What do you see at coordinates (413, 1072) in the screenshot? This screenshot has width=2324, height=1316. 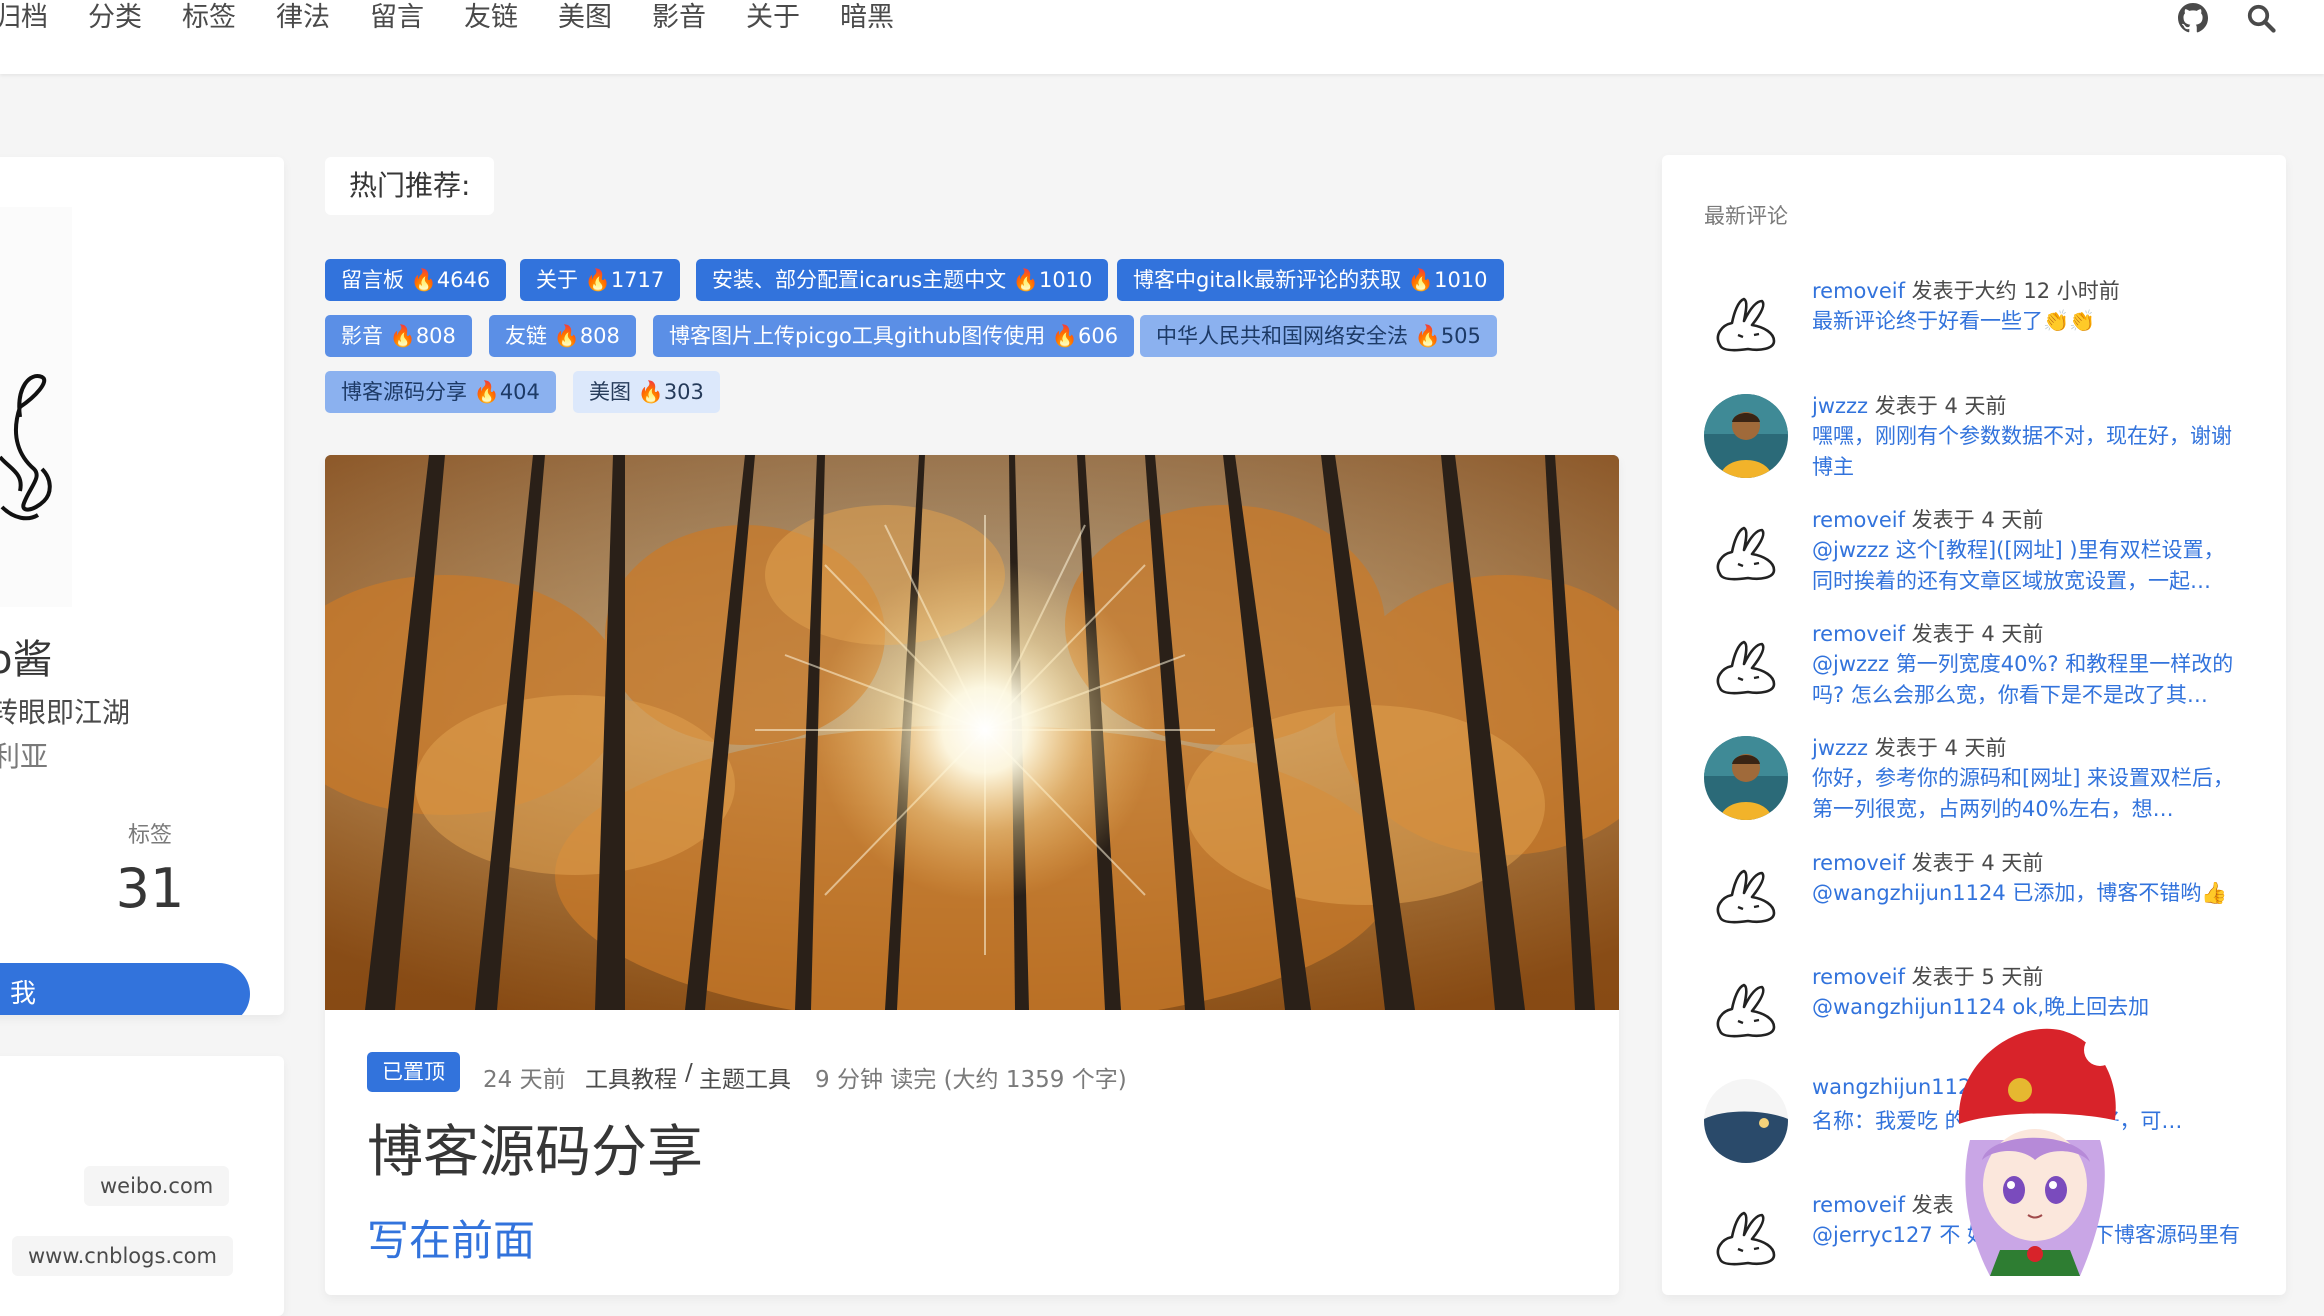 I see `pinned-badge: 已置顶` at bounding box center [413, 1072].